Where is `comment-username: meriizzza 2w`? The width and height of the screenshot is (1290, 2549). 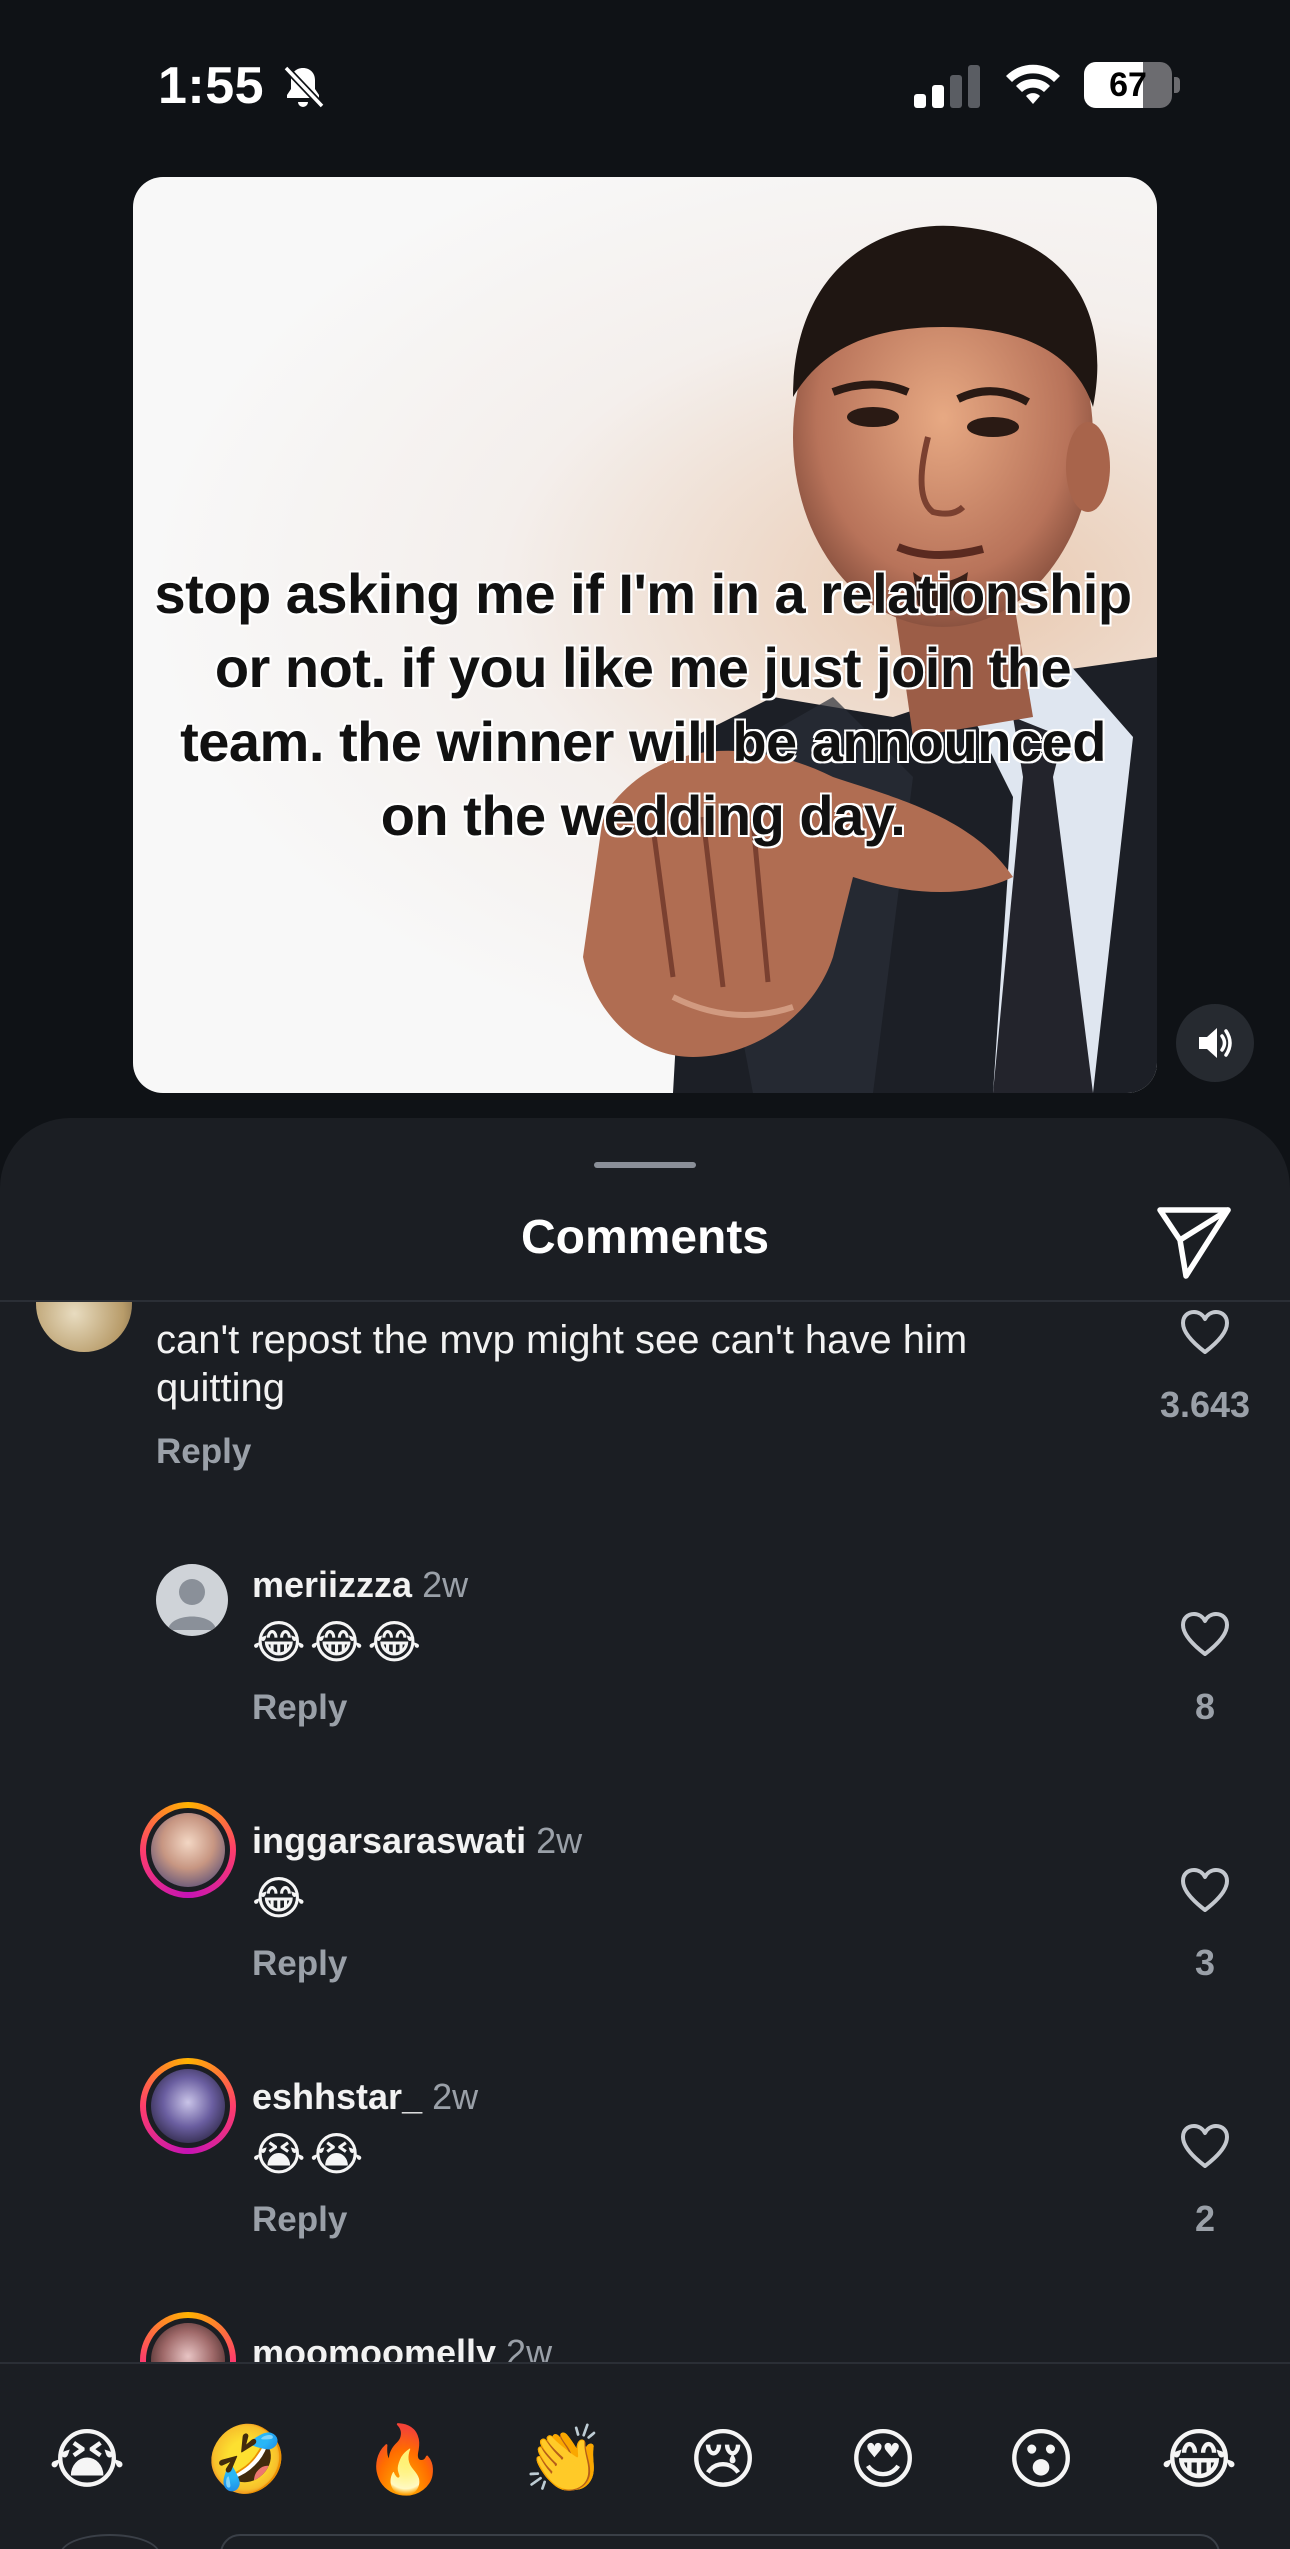 comment-username: meriizzza 2w is located at coordinates (360, 1585).